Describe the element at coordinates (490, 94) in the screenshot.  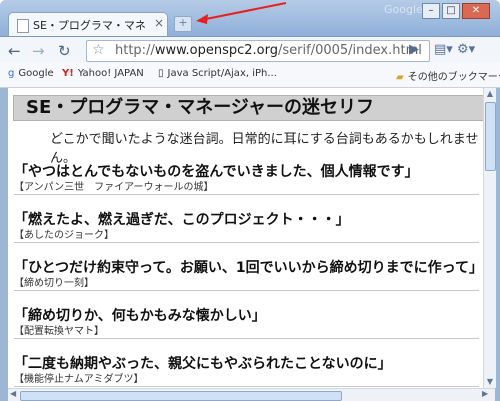
I see `scroll-up-icon: ▲` at that location.